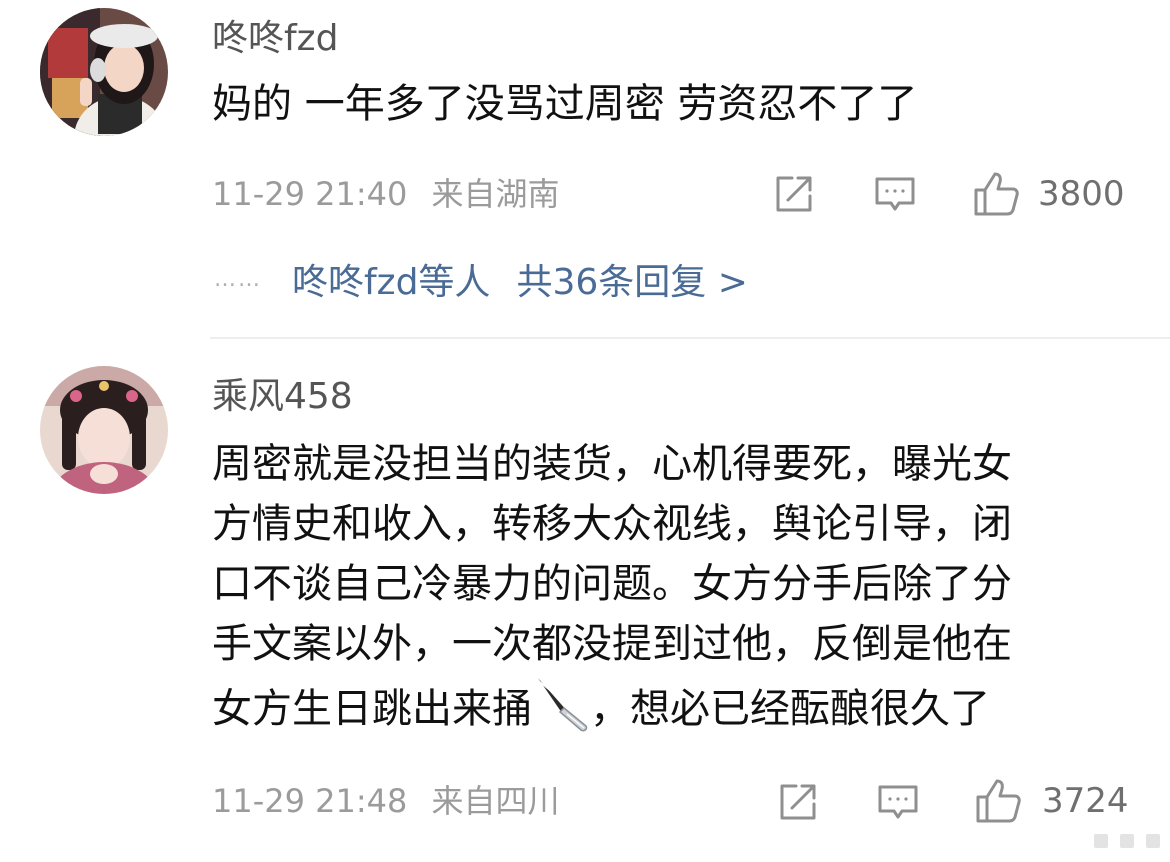 The height and width of the screenshot is (862, 1170). I want to click on timestamp: 11-29 21:40, so click(310, 194).